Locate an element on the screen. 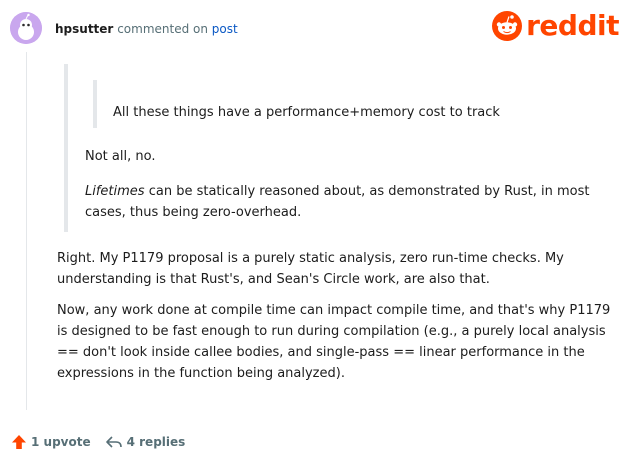 Image resolution: width=629 pixels, height=455 pixels. avatar is located at coordinates (26, 28).